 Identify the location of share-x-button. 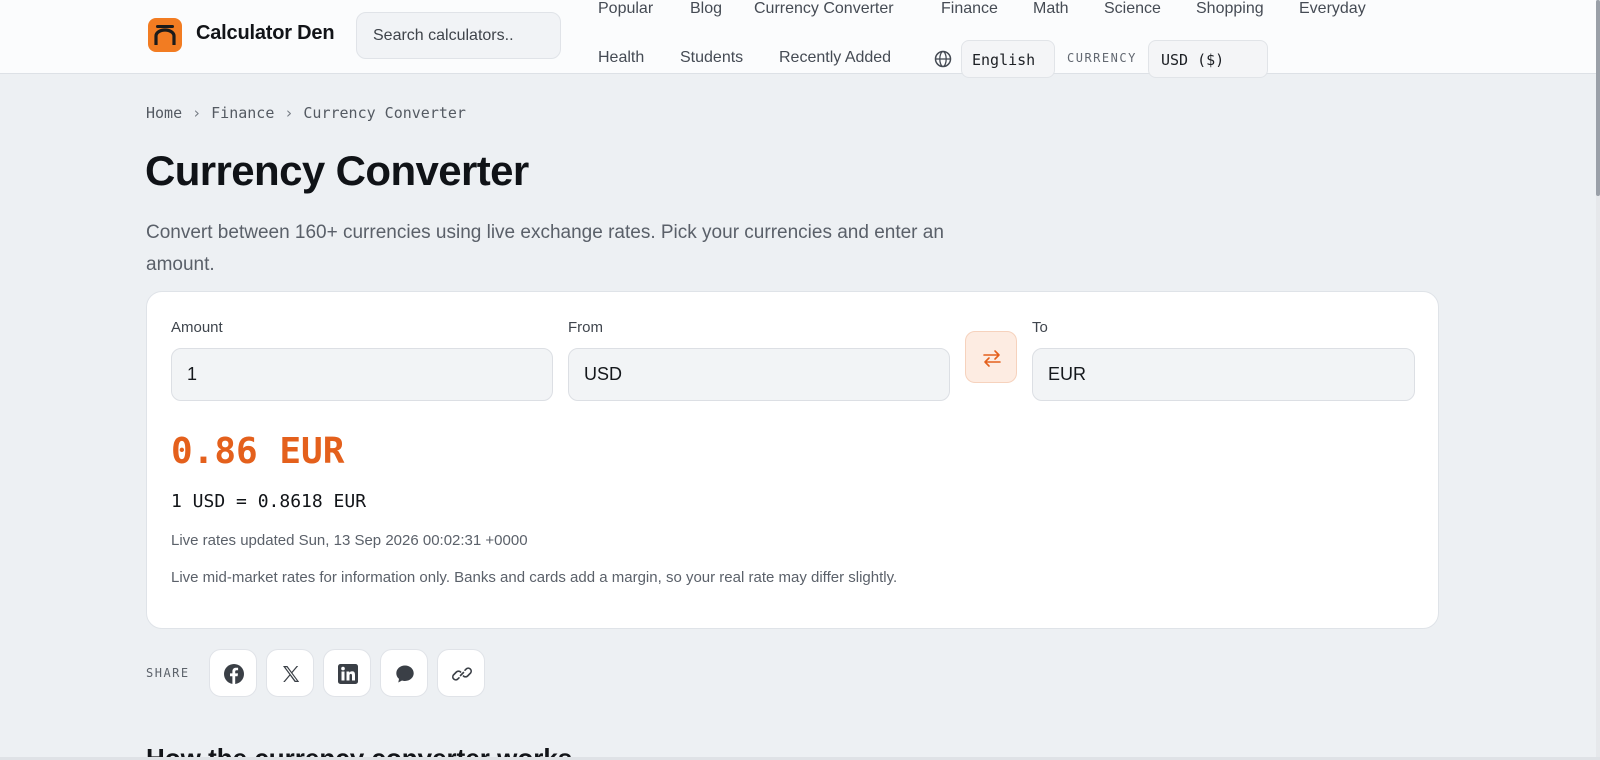
(290, 673).